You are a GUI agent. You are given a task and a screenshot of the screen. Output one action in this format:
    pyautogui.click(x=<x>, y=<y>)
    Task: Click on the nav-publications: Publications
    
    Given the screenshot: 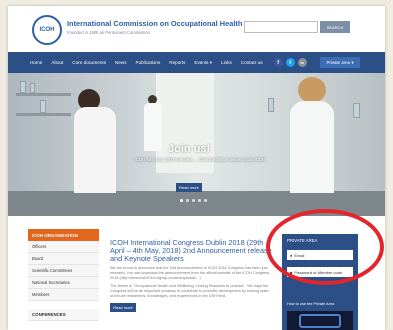 What is the action you would take?
    pyautogui.click(x=148, y=62)
    